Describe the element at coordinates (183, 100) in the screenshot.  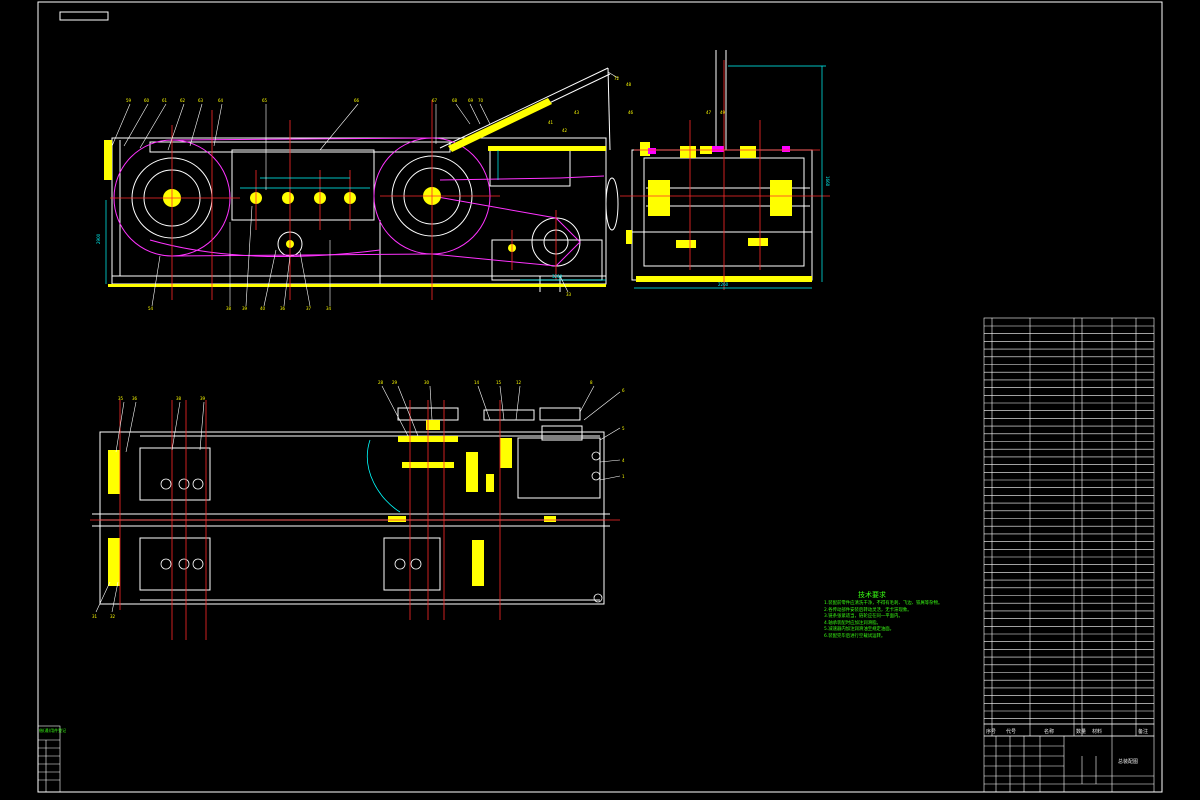
I see `svg-text: 62` at that location.